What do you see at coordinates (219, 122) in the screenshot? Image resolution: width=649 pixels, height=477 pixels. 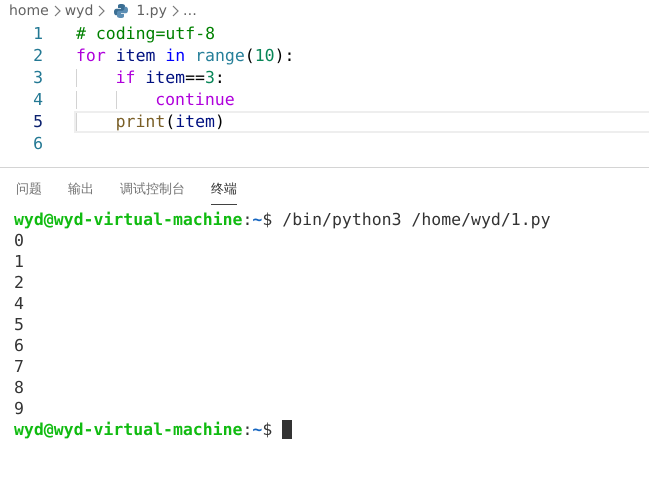 I see `code-token: )` at bounding box center [219, 122].